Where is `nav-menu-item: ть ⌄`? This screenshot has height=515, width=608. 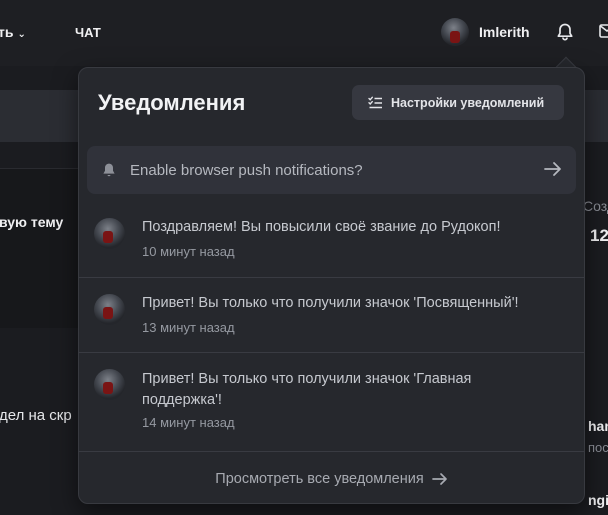
nav-menu-item: ть ⌄ is located at coordinates (13, 32).